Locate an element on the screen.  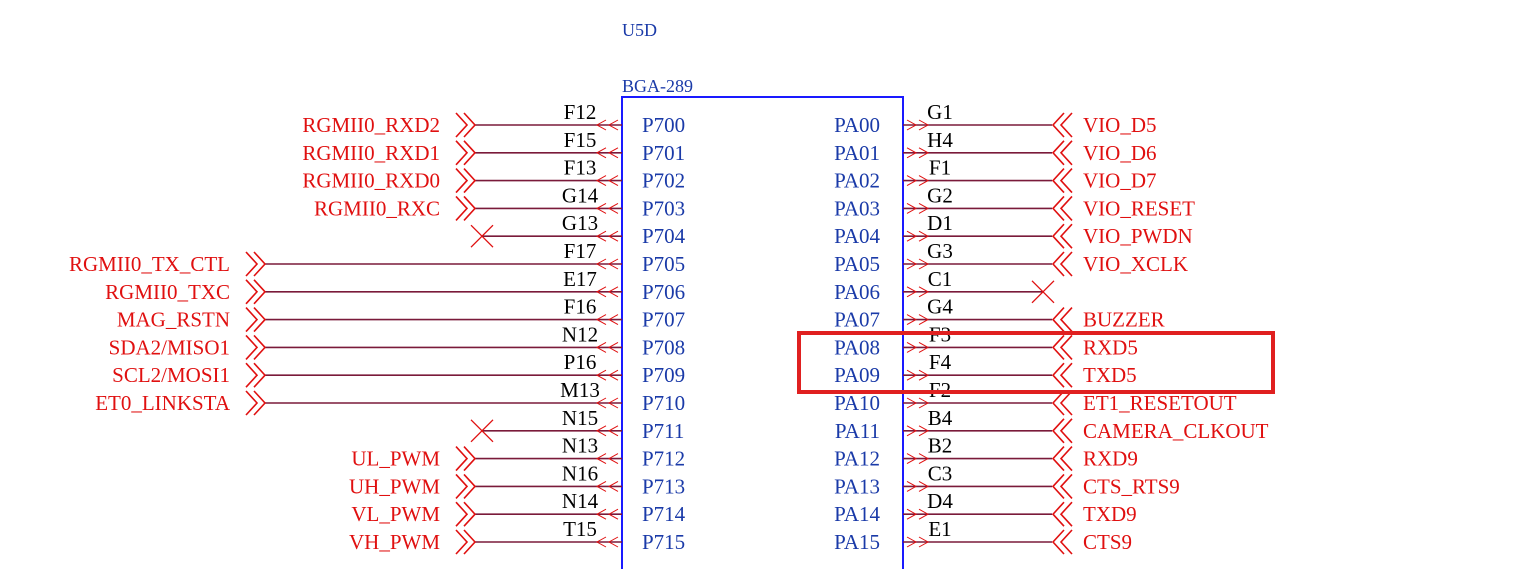
pin-name: P713 is located at coordinates (663, 486).